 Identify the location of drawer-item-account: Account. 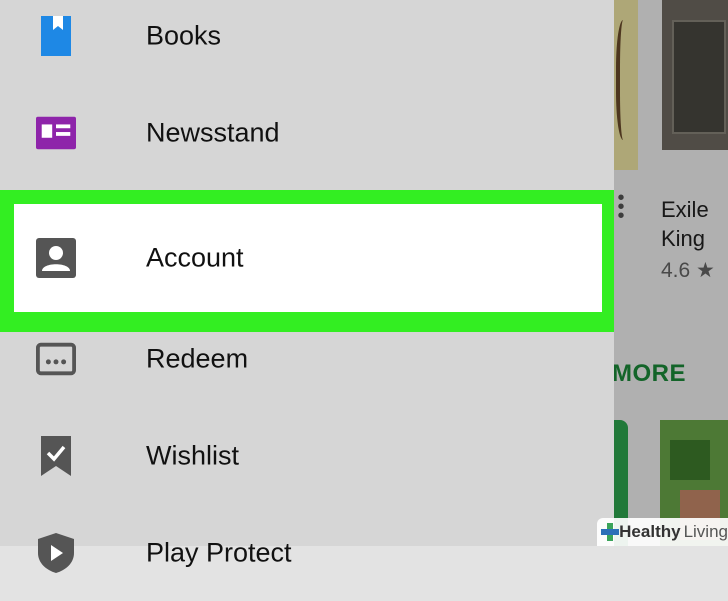
(308, 258).